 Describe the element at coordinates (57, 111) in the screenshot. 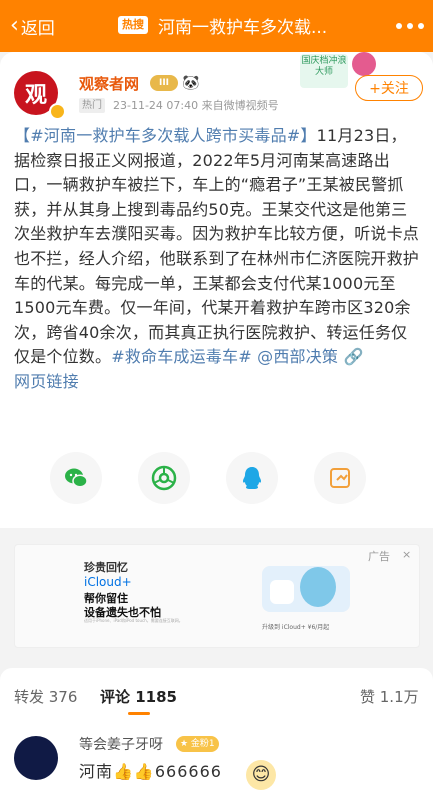

I see `verified-icon` at that location.